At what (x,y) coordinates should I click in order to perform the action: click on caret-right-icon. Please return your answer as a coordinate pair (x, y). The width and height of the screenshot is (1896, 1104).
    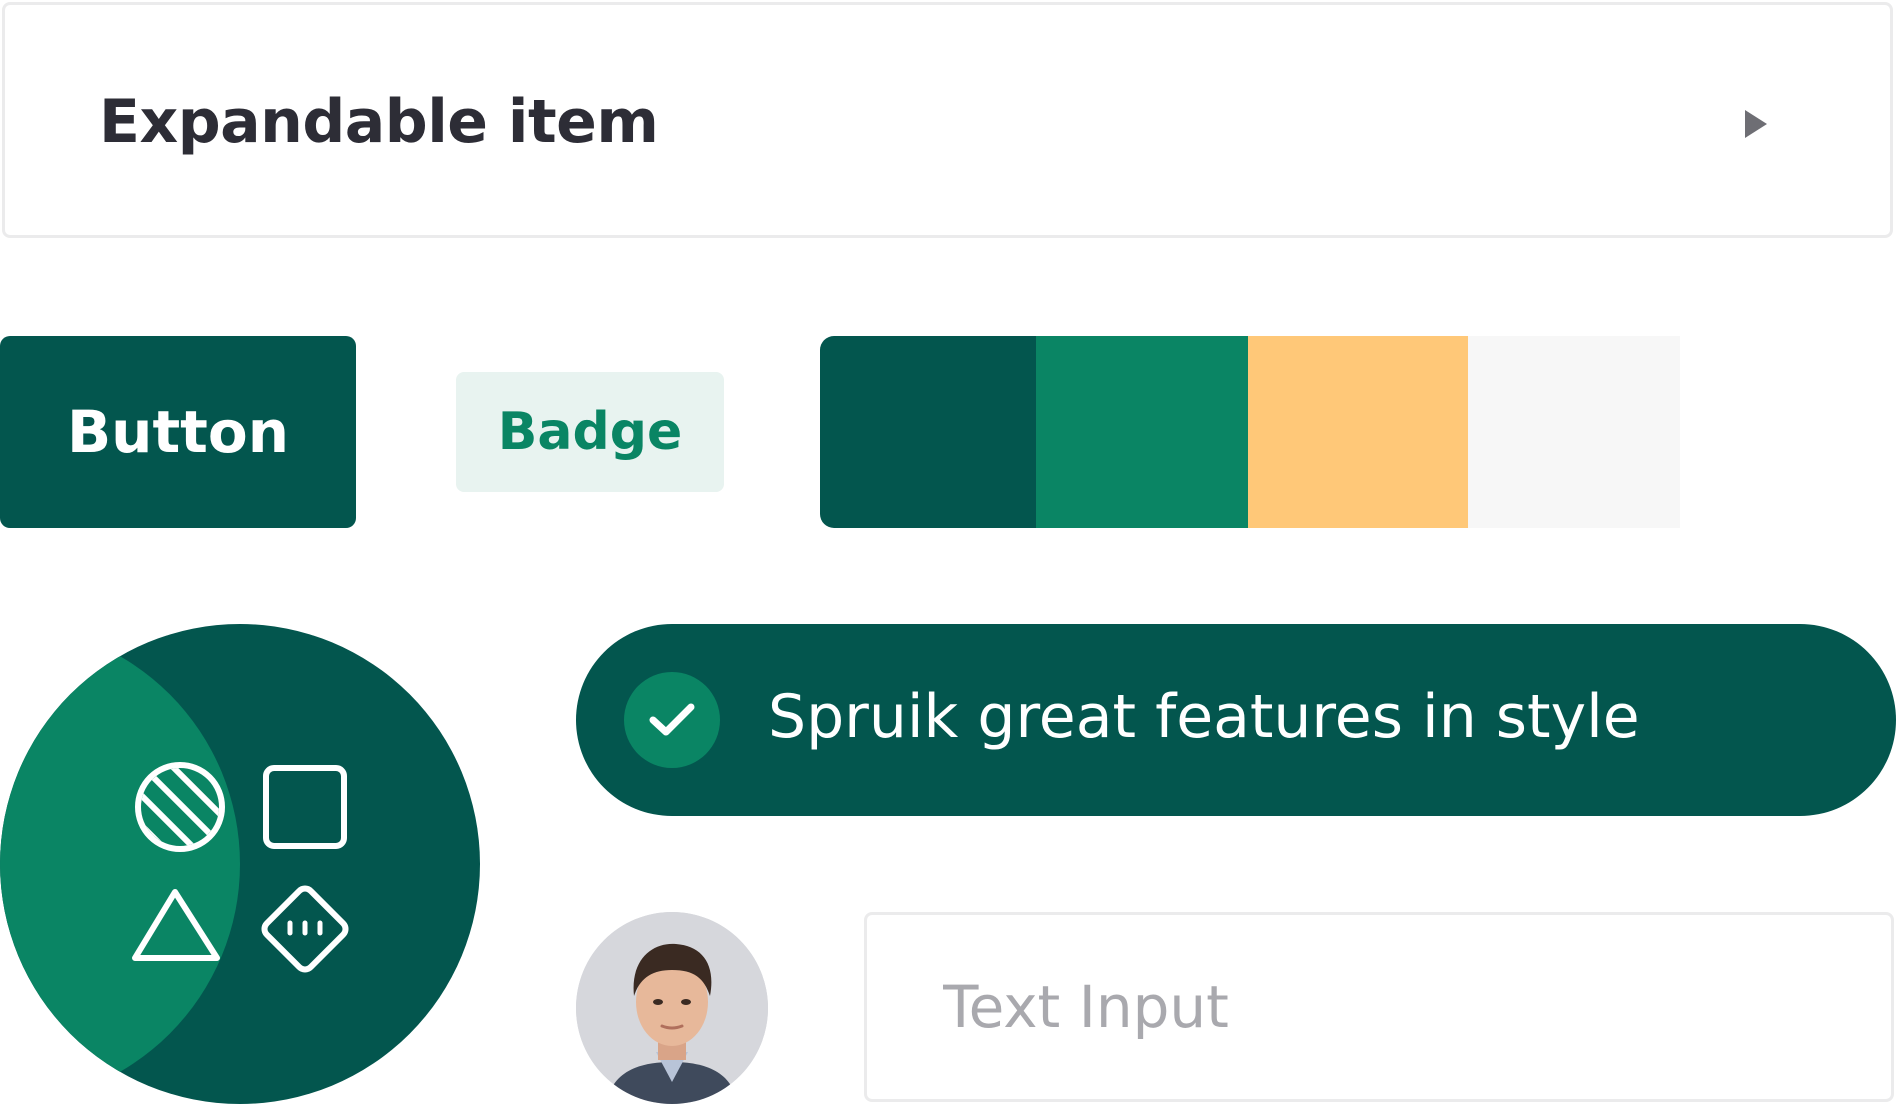
    Looking at the image, I should click on (1756, 124).